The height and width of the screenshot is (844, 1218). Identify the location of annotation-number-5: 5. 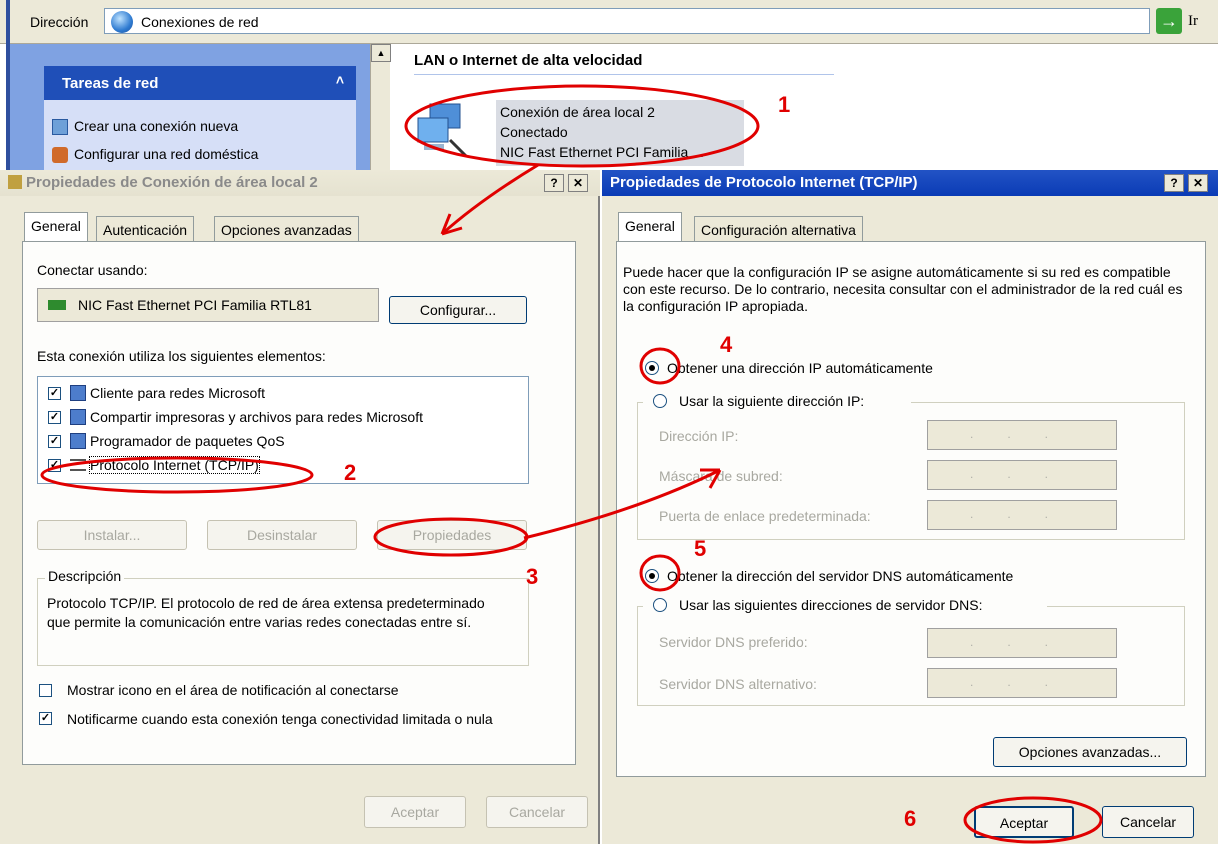
(700, 548).